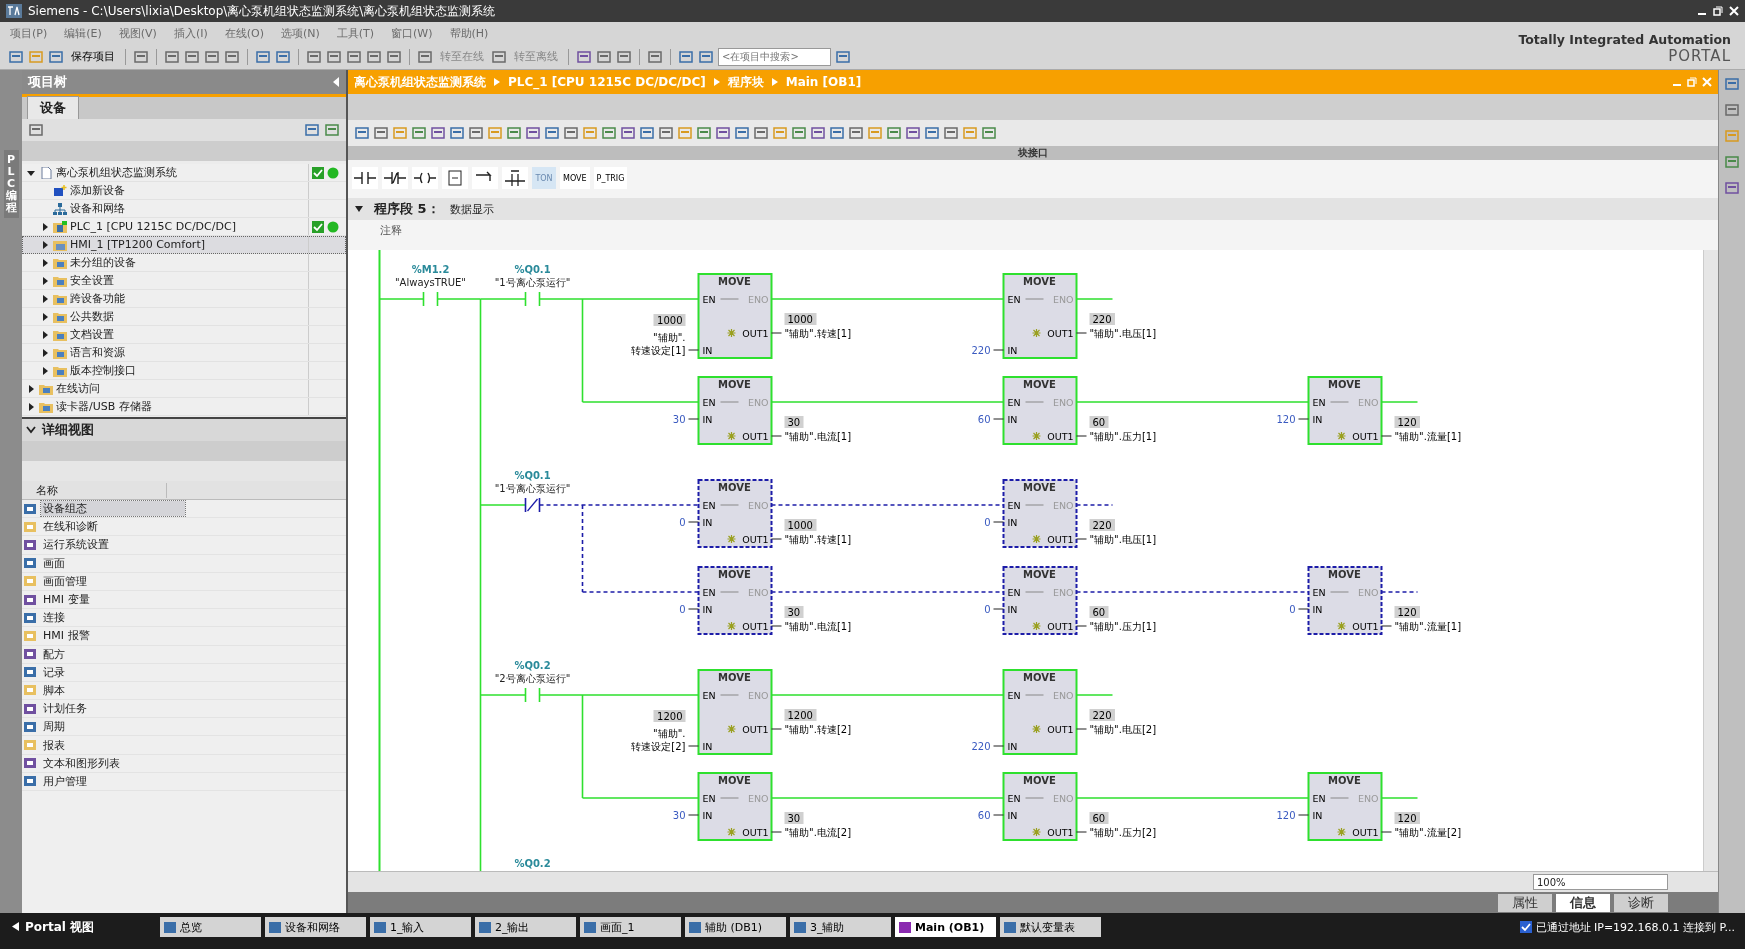 The image size is (1745, 949). What do you see at coordinates (359, 209) in the screenshot?
I see `collapse-arrow-icon` at bounding box center [359, 209].